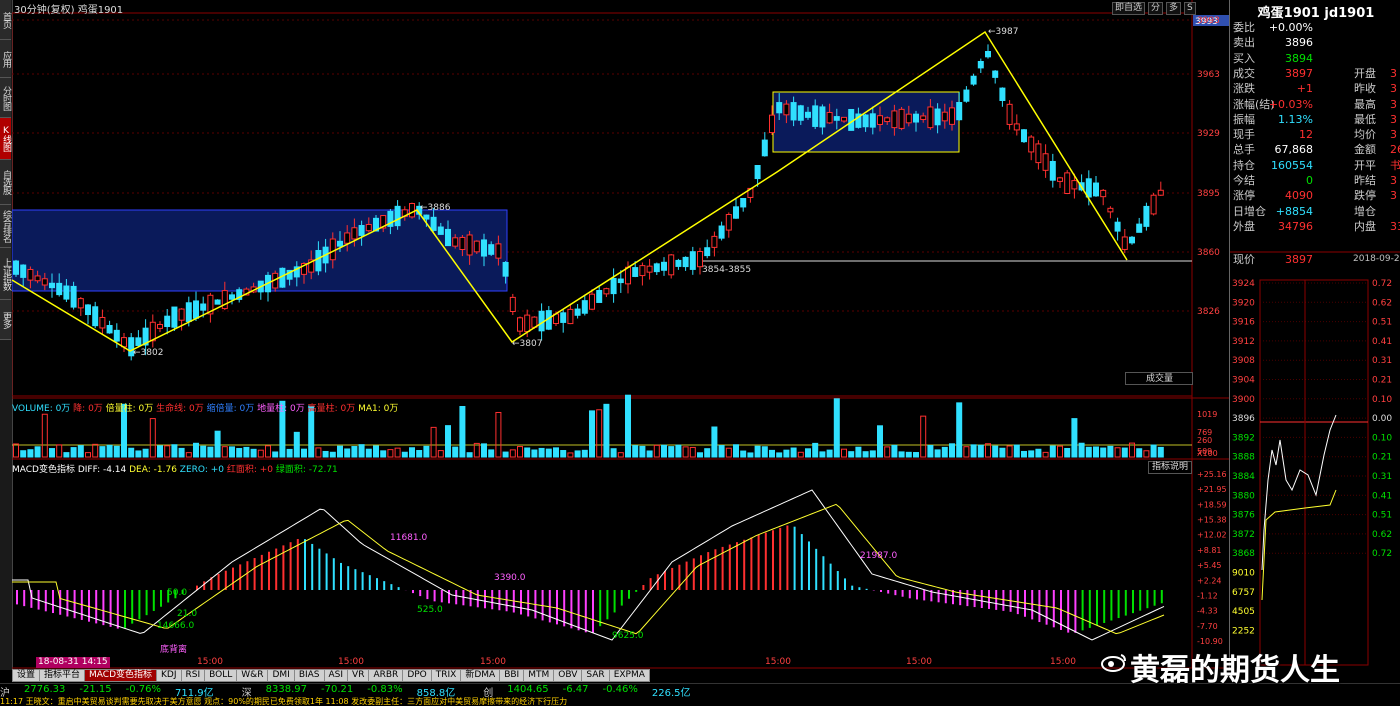  Describe the element at coordinates (5, 226) in the screenshot. I see `left-tab-5: 综合排名` at that location.